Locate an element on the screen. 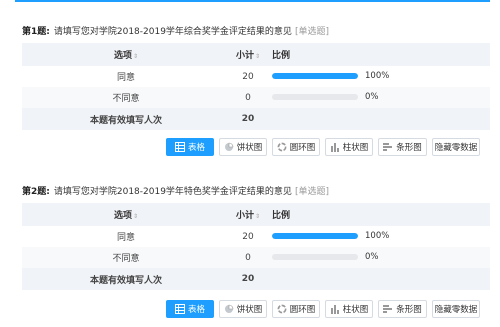 The width and height of the screenshot is (500, 327). question-title: 第2题: 请填写您对学院2018-2019学年特色奖学金评定结果的意见 [单选题] is located at coordinates (256, 192).